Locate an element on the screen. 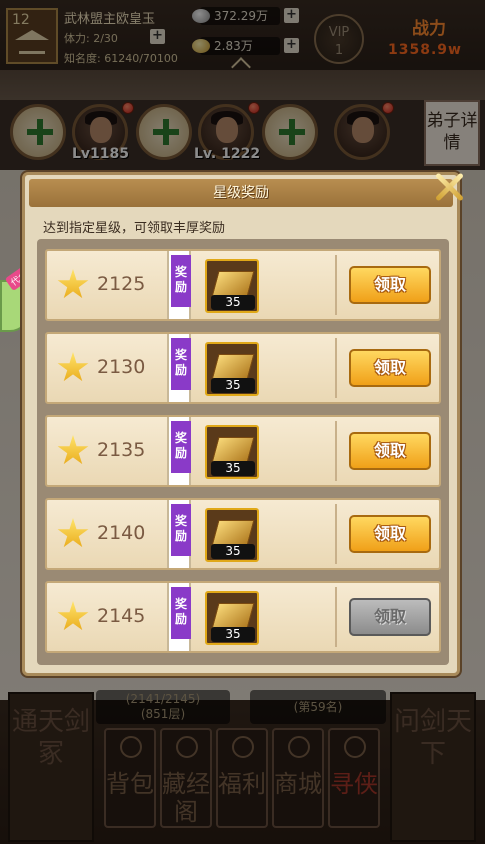 This screenshot has width=485, height=844. star-requirement: 2135 is located at coordinates (121, 450).